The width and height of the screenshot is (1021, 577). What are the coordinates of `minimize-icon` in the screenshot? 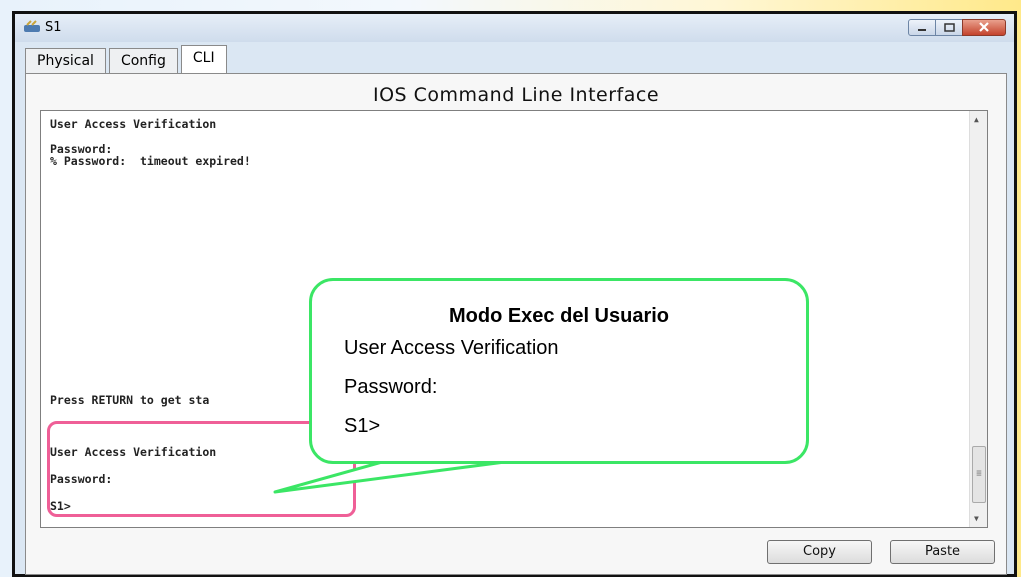 It's located at (922, 30).